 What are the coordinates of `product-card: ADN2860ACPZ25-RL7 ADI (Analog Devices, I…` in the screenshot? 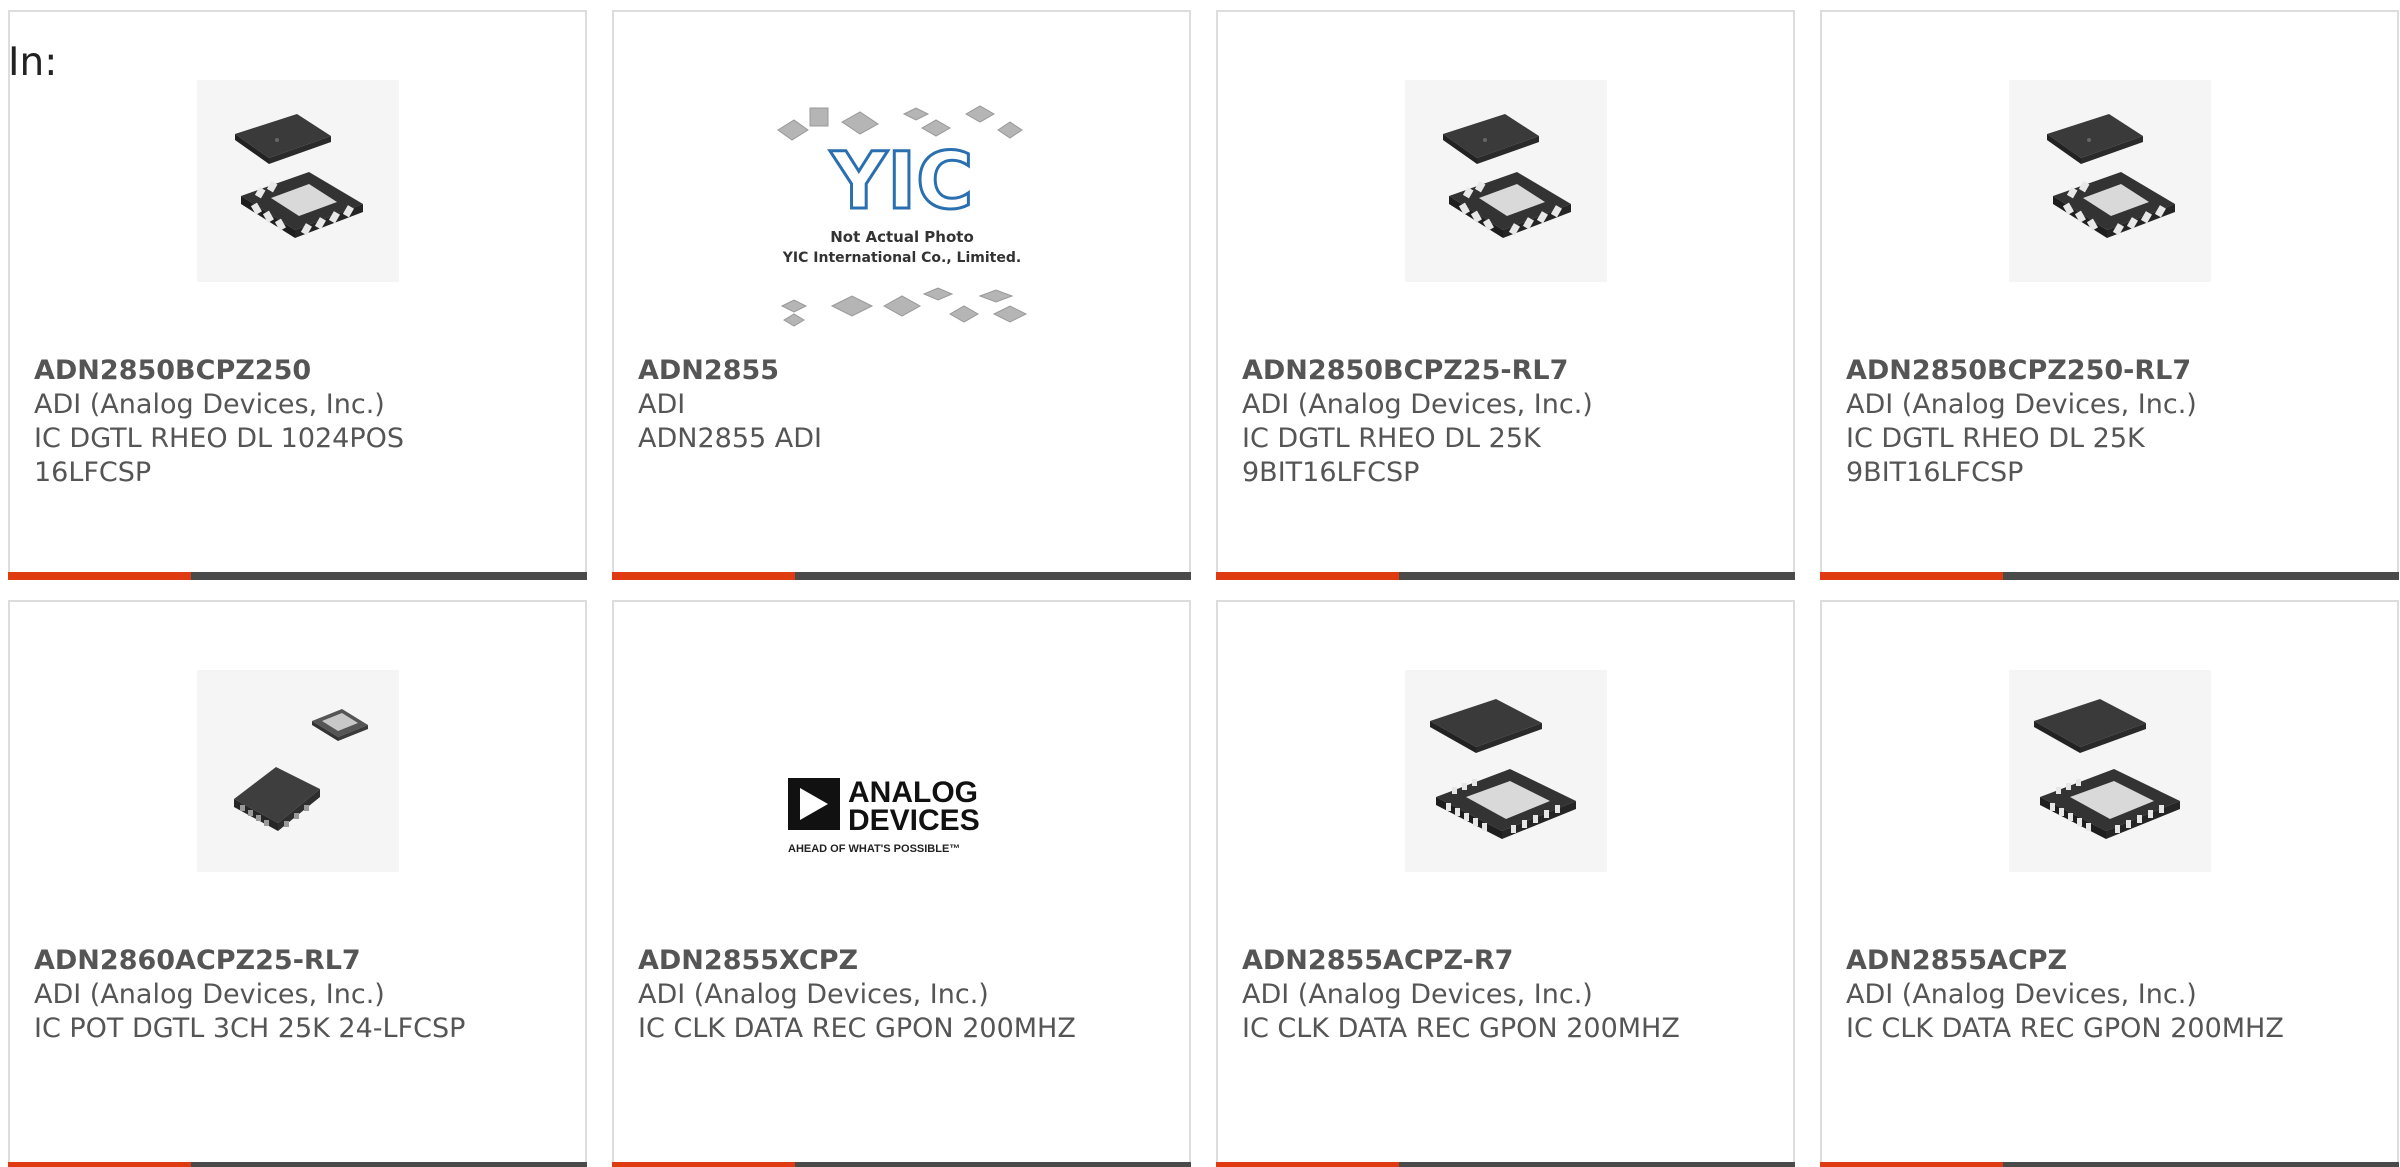 It's located at (297, 883).